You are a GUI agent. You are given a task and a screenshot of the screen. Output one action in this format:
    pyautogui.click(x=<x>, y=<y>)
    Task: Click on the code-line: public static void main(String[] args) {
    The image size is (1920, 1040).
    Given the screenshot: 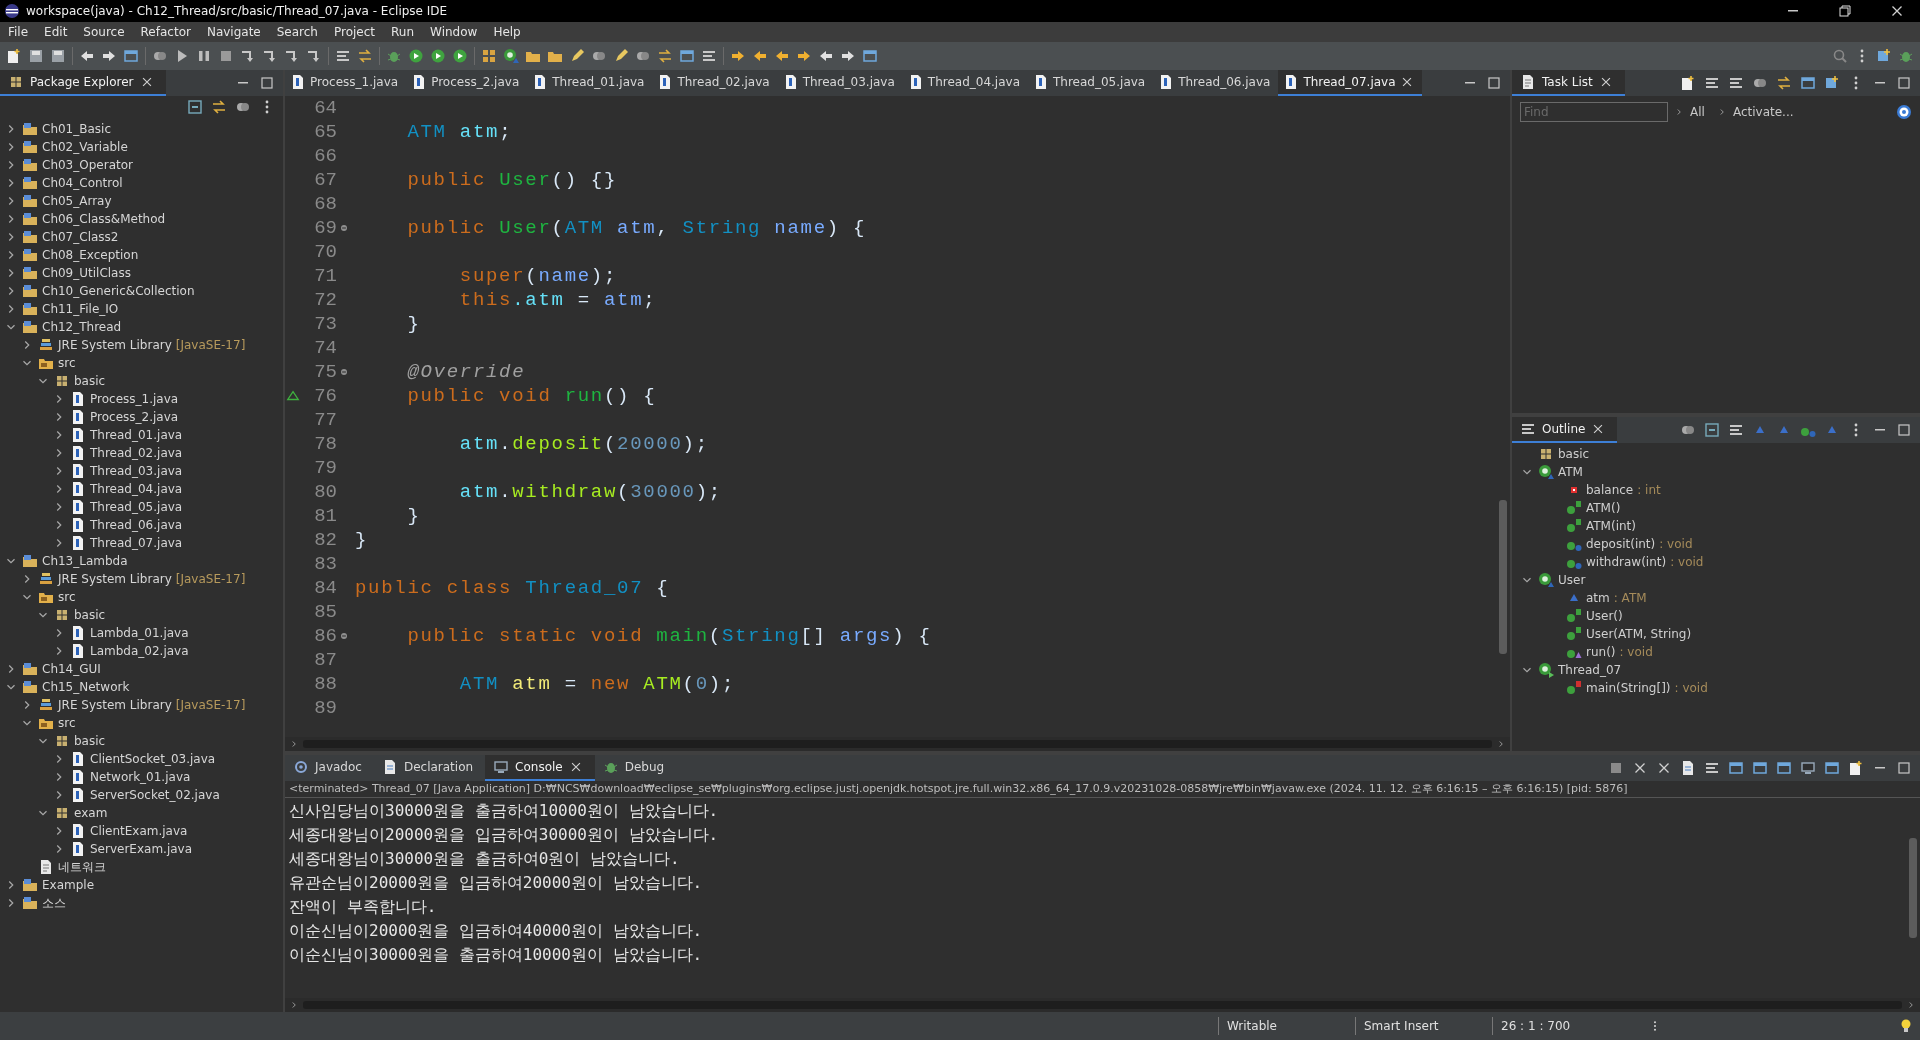 What is the action you would take?
    pyautogui.click(x=669, y=636)
    